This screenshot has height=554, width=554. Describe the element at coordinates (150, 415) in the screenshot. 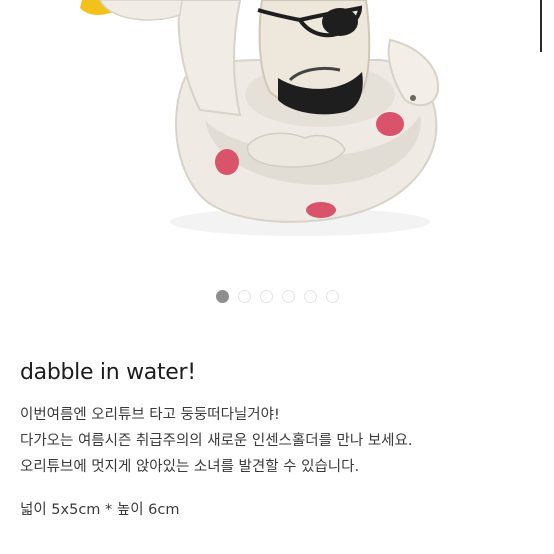

I see `description-line: 이번여름엔 오리튜브 타고 둥둥떠다닐거야!` at that location.